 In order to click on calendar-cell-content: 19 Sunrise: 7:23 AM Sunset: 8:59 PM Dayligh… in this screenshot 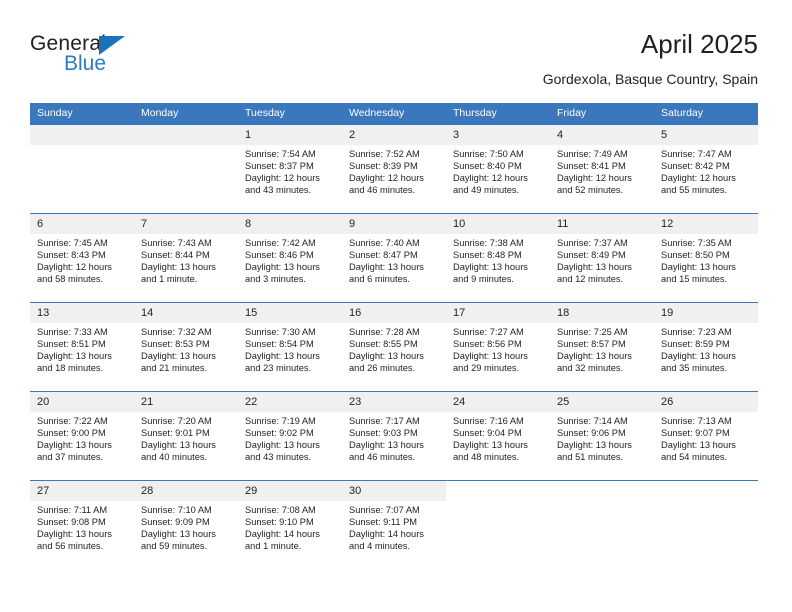, I will do `click(706, 347)`.